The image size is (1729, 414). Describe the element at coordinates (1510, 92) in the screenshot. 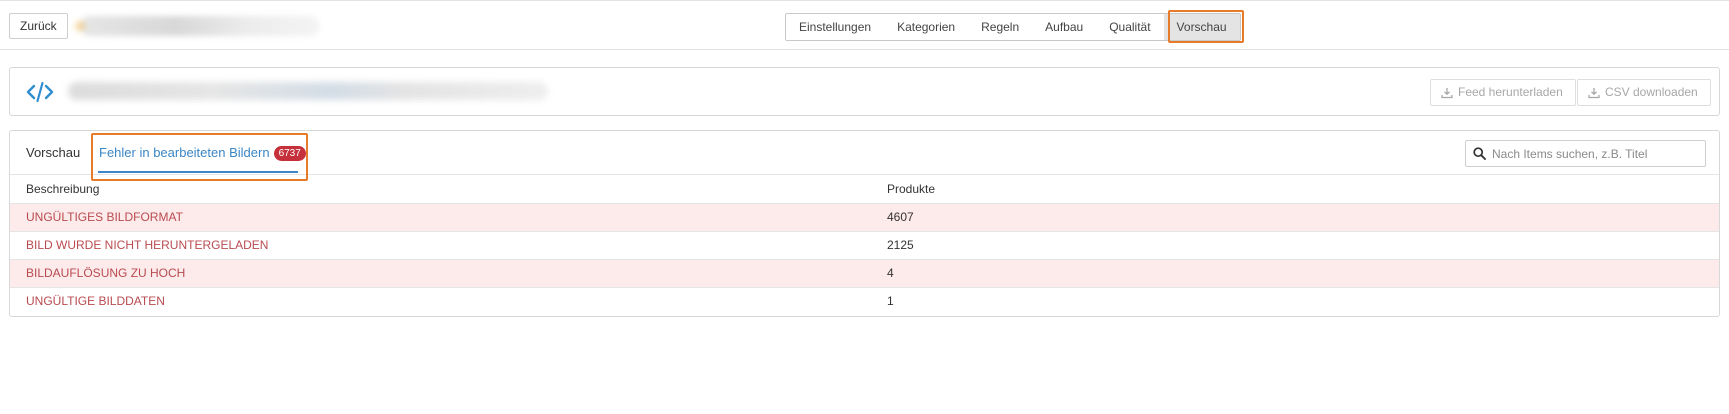

I see `download-feed-label: Feed herunterladen` at that location.